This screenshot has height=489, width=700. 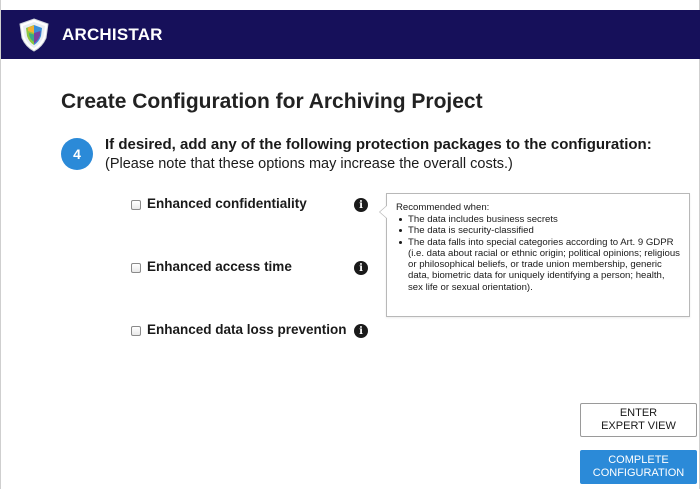 What do you see at coordinates (350, 34) in the screenshot?
I see `top-navigation-bar: ARCHISTAR` at bounding box center [350, 34].